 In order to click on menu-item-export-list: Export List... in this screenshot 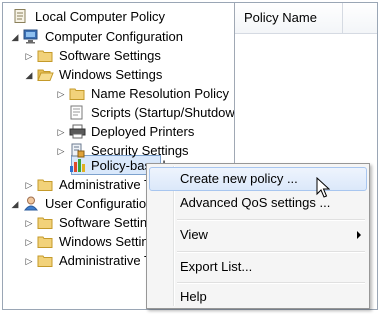, I will do `click(258, 267)`.